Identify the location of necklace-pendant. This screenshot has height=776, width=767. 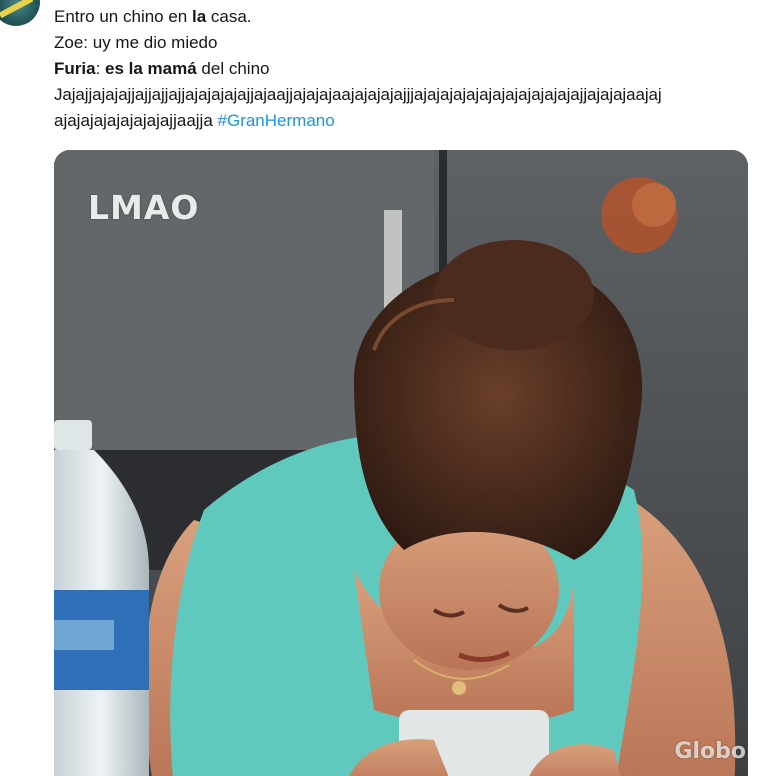
(459, 688).